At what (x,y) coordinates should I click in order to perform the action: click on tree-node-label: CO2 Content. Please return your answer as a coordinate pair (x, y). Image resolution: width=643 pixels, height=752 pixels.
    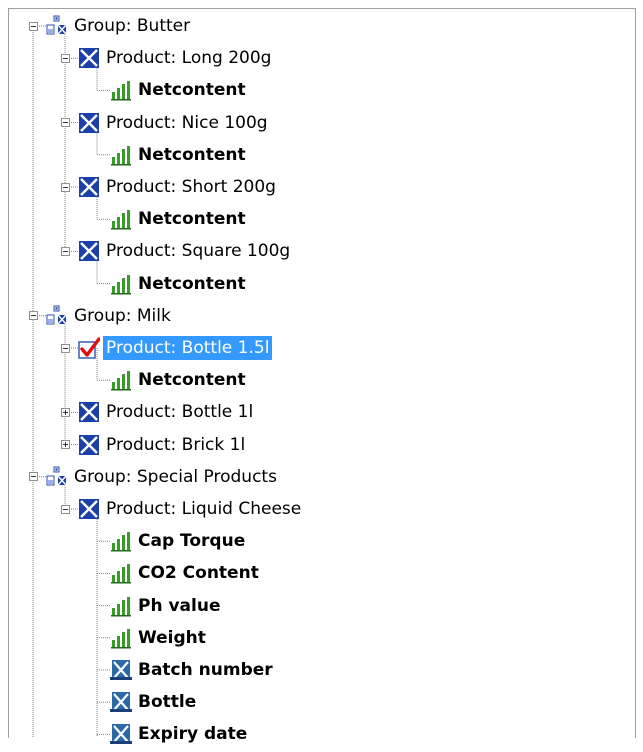
    Looking at the image, I should click on (198, 573).